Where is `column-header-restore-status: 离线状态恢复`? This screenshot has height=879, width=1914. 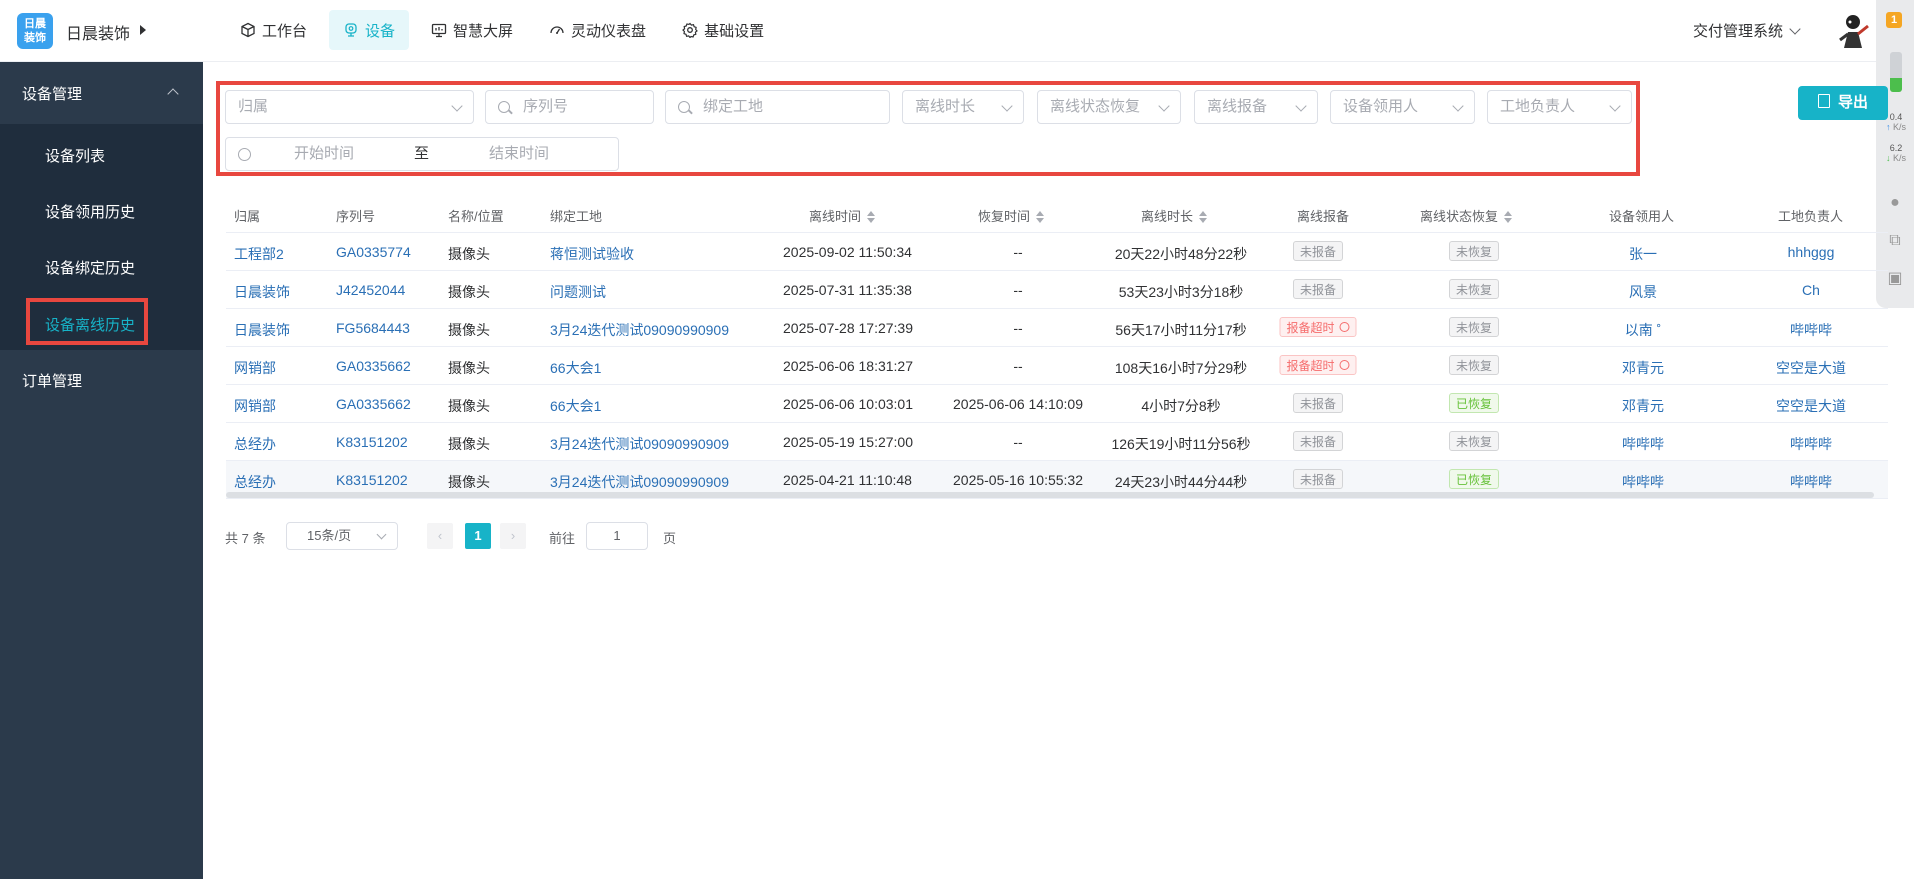
column-header-restore-status: 离线状态恢复 is located at coordinates (1466, 215).